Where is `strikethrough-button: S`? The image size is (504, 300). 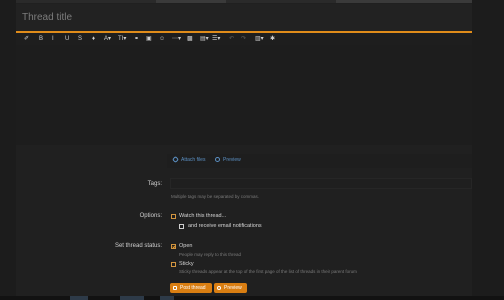 strikethrough-button: S is located at coordinates (80, 39).